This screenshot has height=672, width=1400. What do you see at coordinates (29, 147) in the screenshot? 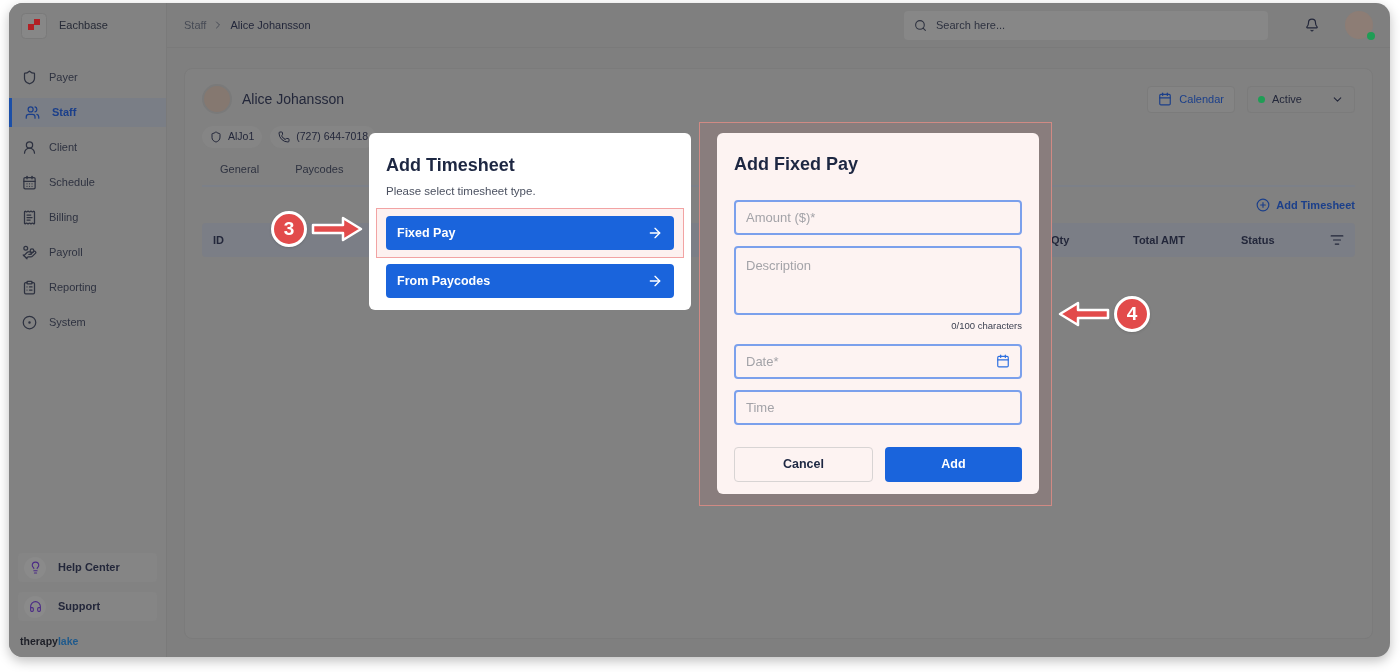
I see `person-icon` at bounding box center [29, 147].